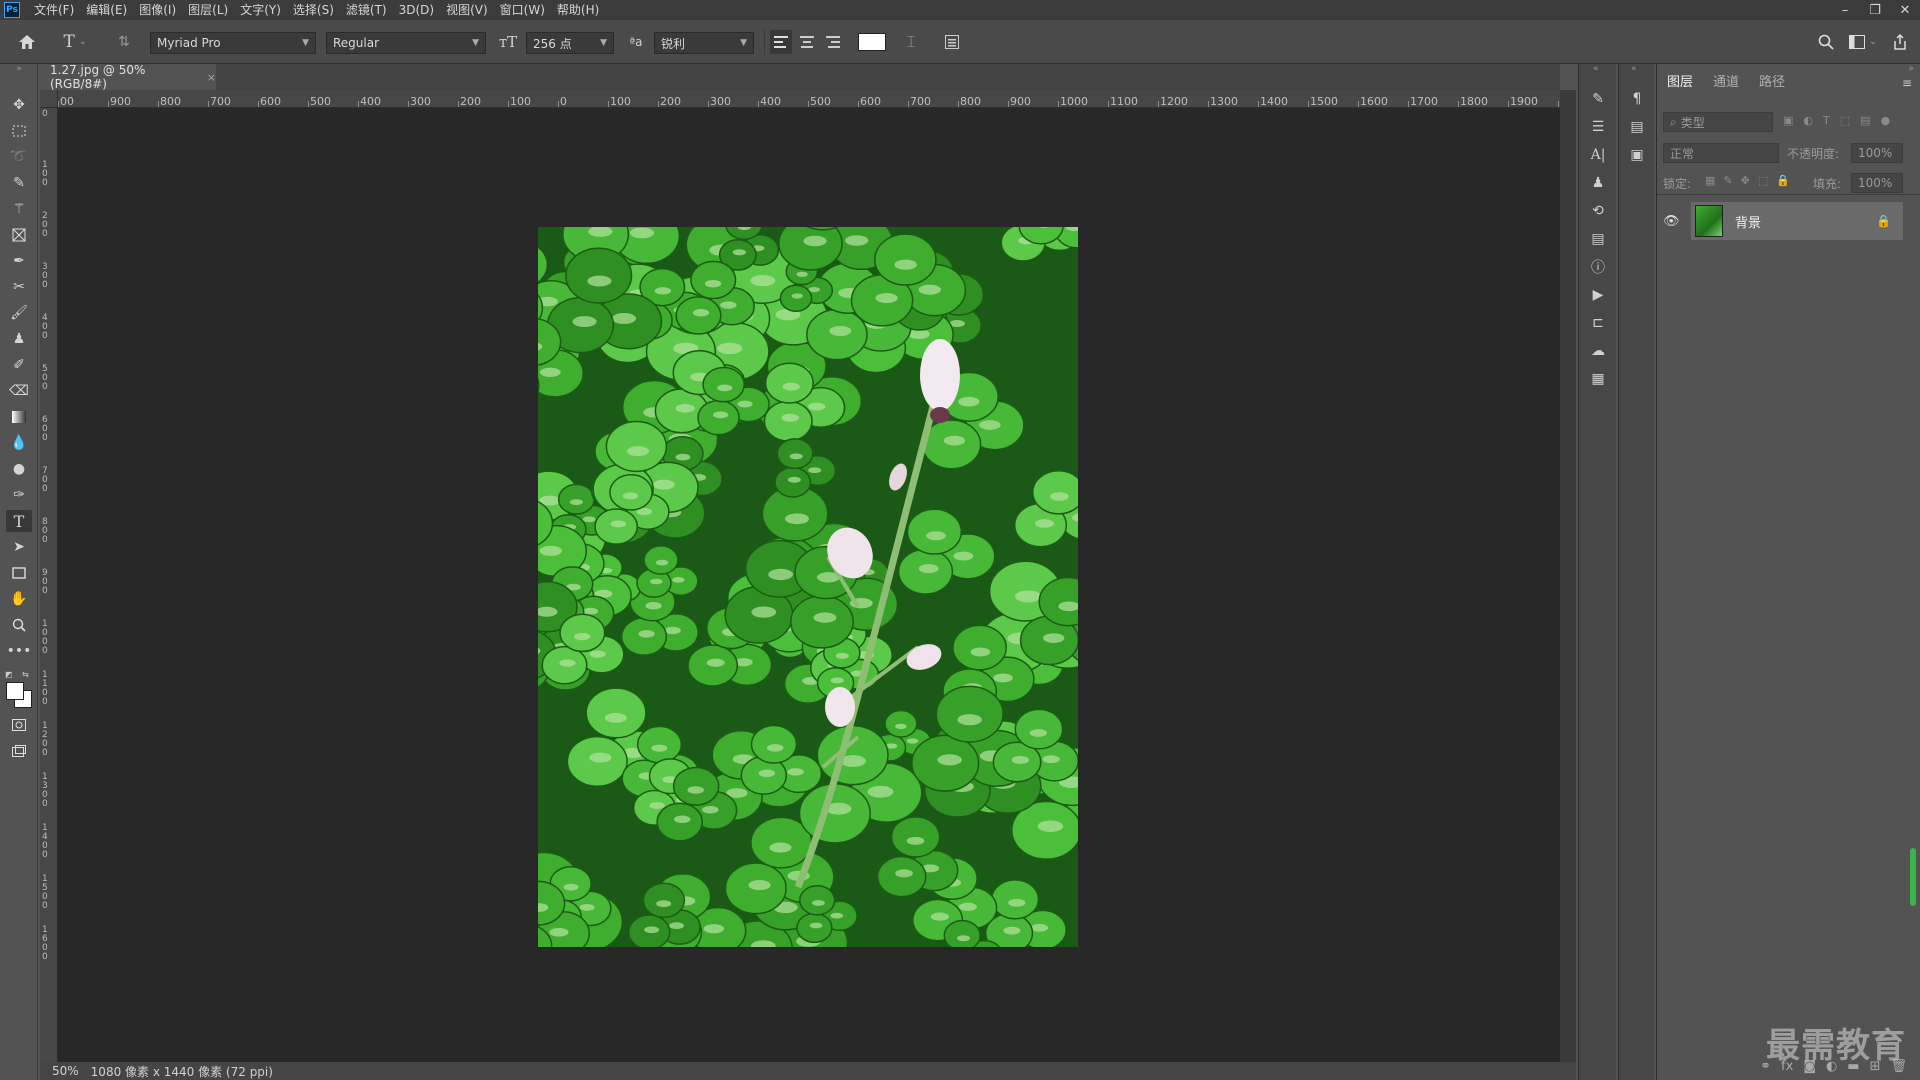  I want to click on home-icon, so click(27, 42).